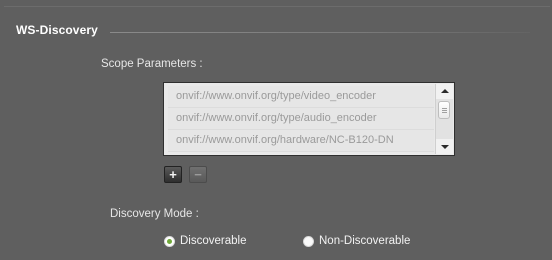 This screenshot has width=552, height=260. What do you see at coordinates (198, 174) in the screenshot?
I see `remove-scope-button: −` at bounding box center [198, 174].